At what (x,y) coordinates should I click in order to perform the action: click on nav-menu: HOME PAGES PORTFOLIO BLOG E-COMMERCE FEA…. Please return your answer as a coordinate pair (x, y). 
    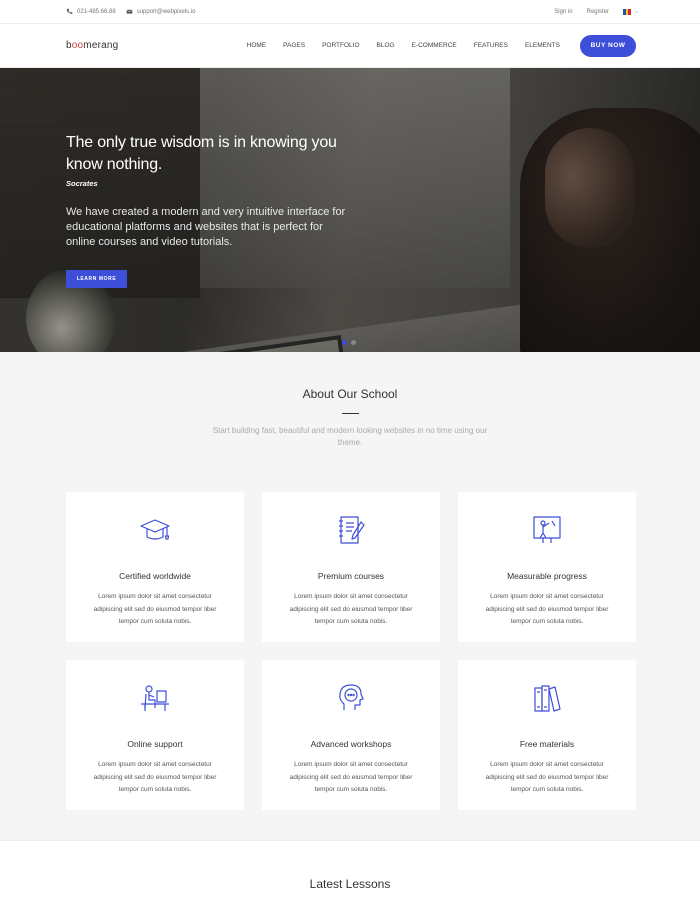
    Looking at the image, I should click on (403, 45).